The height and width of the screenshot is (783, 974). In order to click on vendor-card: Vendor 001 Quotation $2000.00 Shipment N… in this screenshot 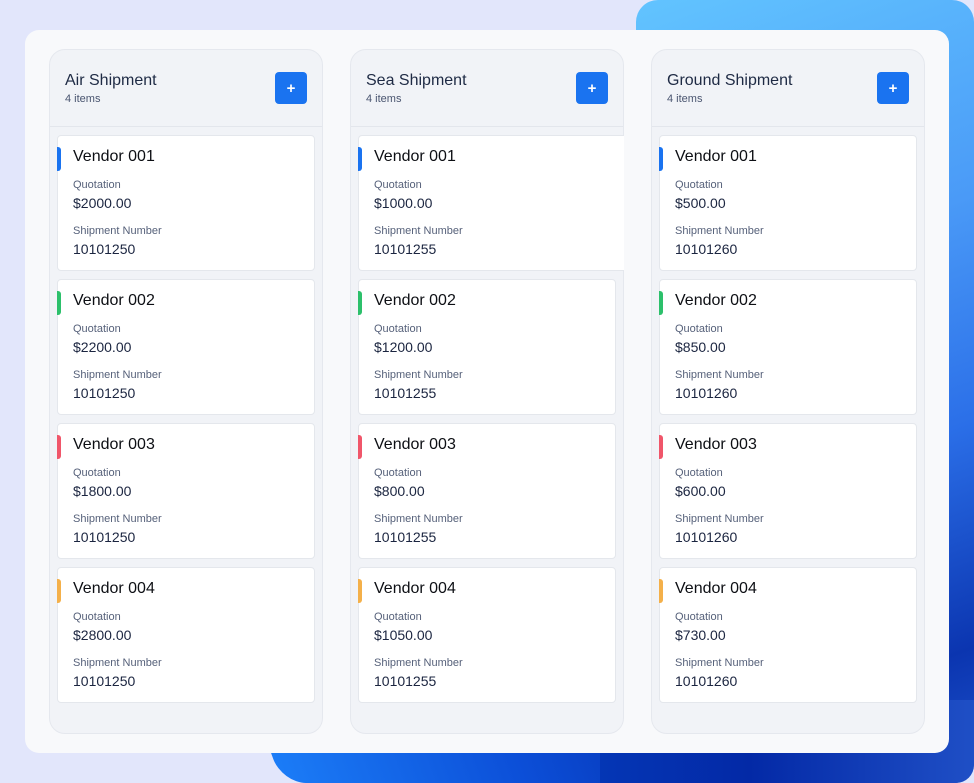, I will do `click(186, 203)`.